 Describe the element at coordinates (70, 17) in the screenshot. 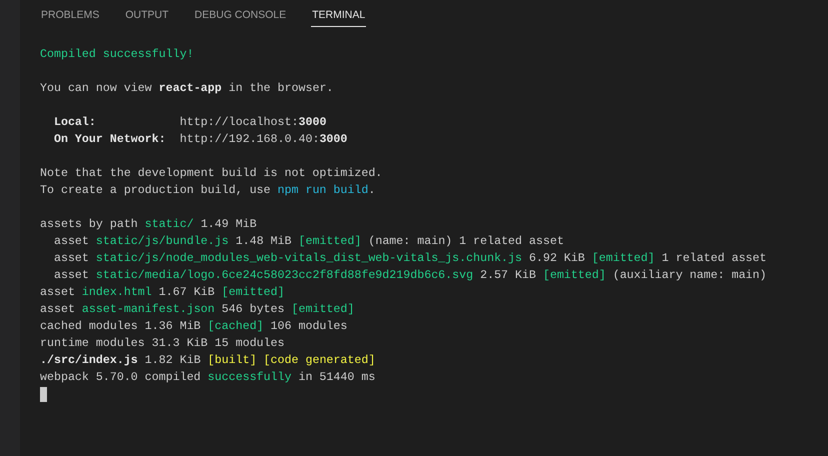

I see `panel-tab: PROBLEMS` at that location.